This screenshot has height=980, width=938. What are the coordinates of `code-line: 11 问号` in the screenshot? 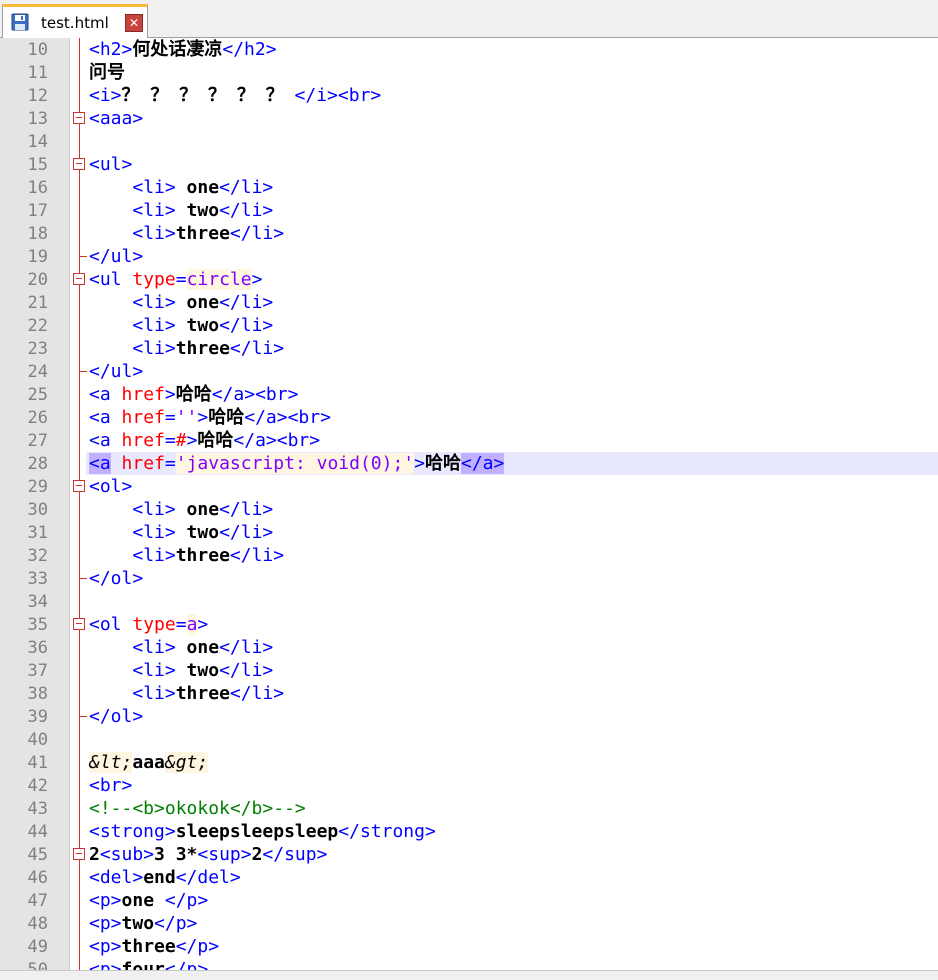 It's located at (469, 72).